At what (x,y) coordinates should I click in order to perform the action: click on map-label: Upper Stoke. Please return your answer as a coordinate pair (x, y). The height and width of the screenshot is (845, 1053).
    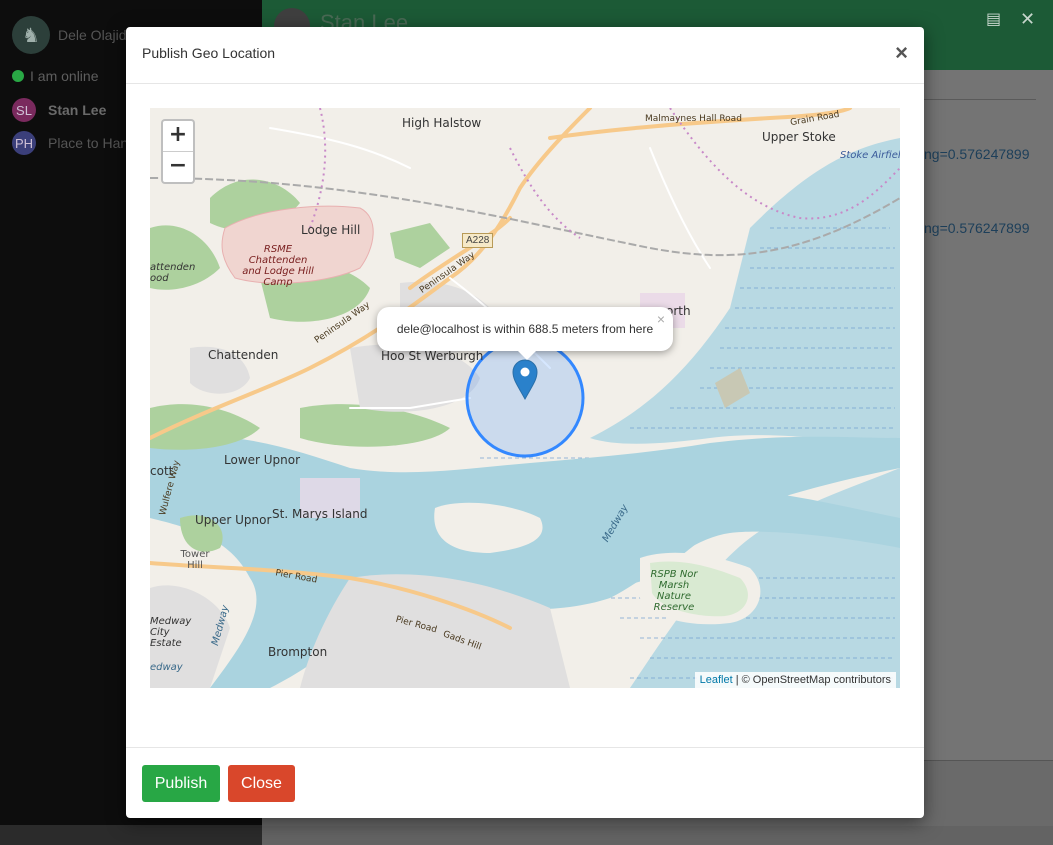
    Looking at the image, I should click on (799, 137).